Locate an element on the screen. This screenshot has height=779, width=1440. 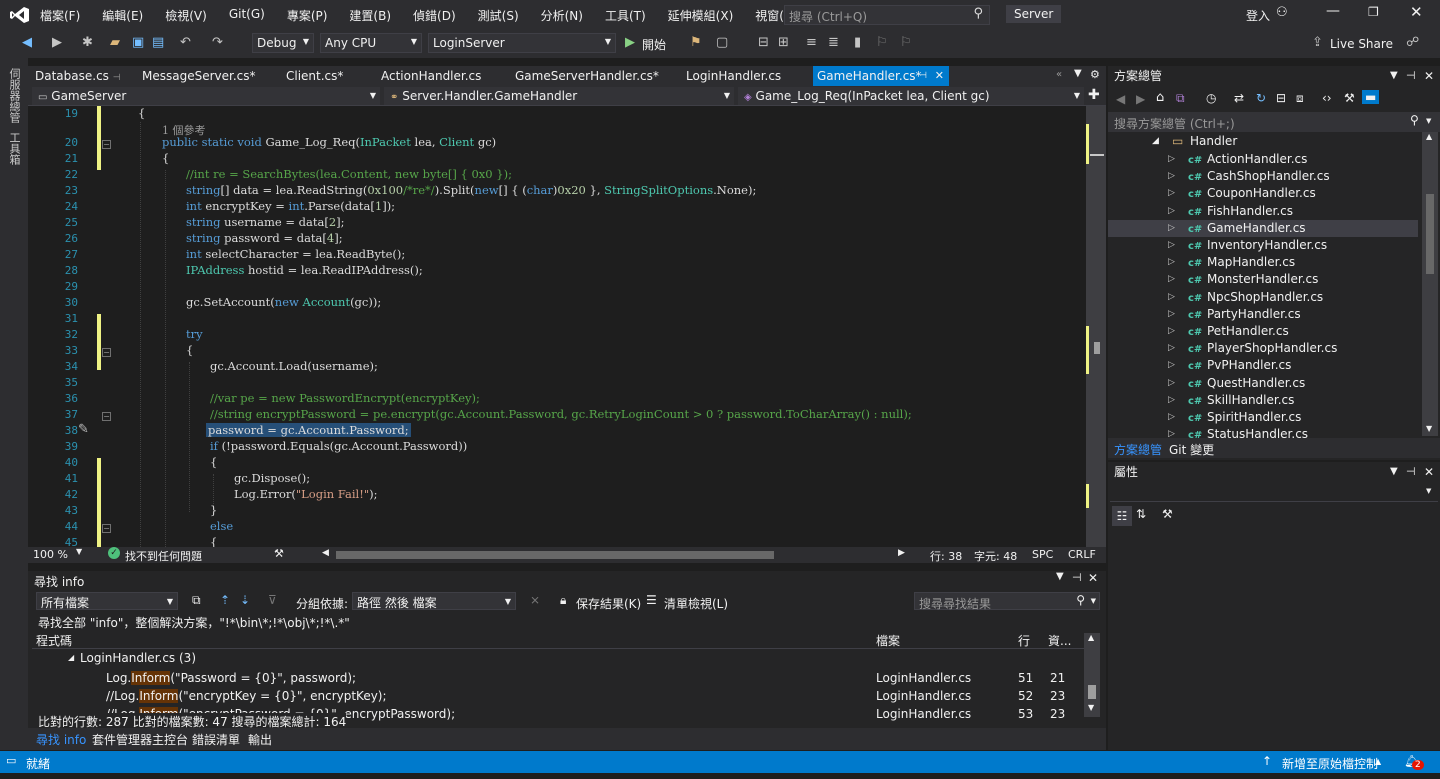
tab-git-changes: Git 變更 is located at coordinates (1191, 449).